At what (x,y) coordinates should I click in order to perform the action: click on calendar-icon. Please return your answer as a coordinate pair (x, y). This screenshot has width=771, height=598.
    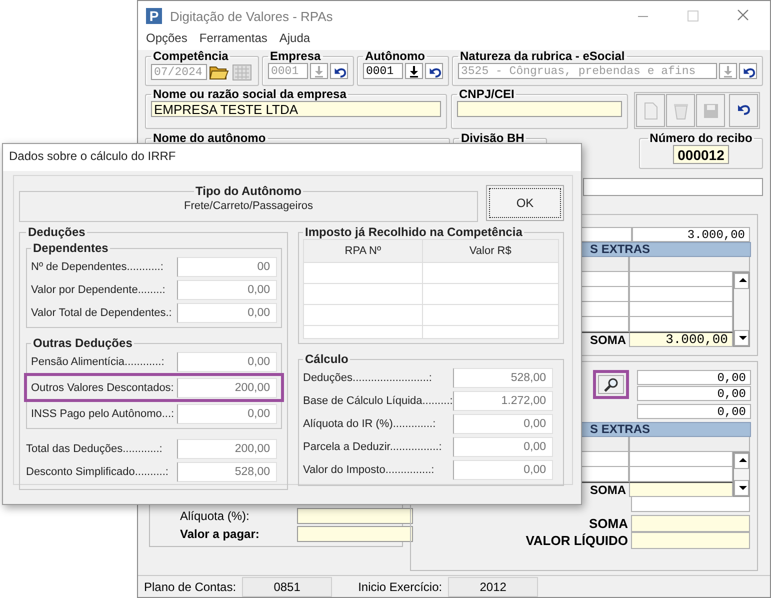
    Looking at the image, I should click on (242, 72).